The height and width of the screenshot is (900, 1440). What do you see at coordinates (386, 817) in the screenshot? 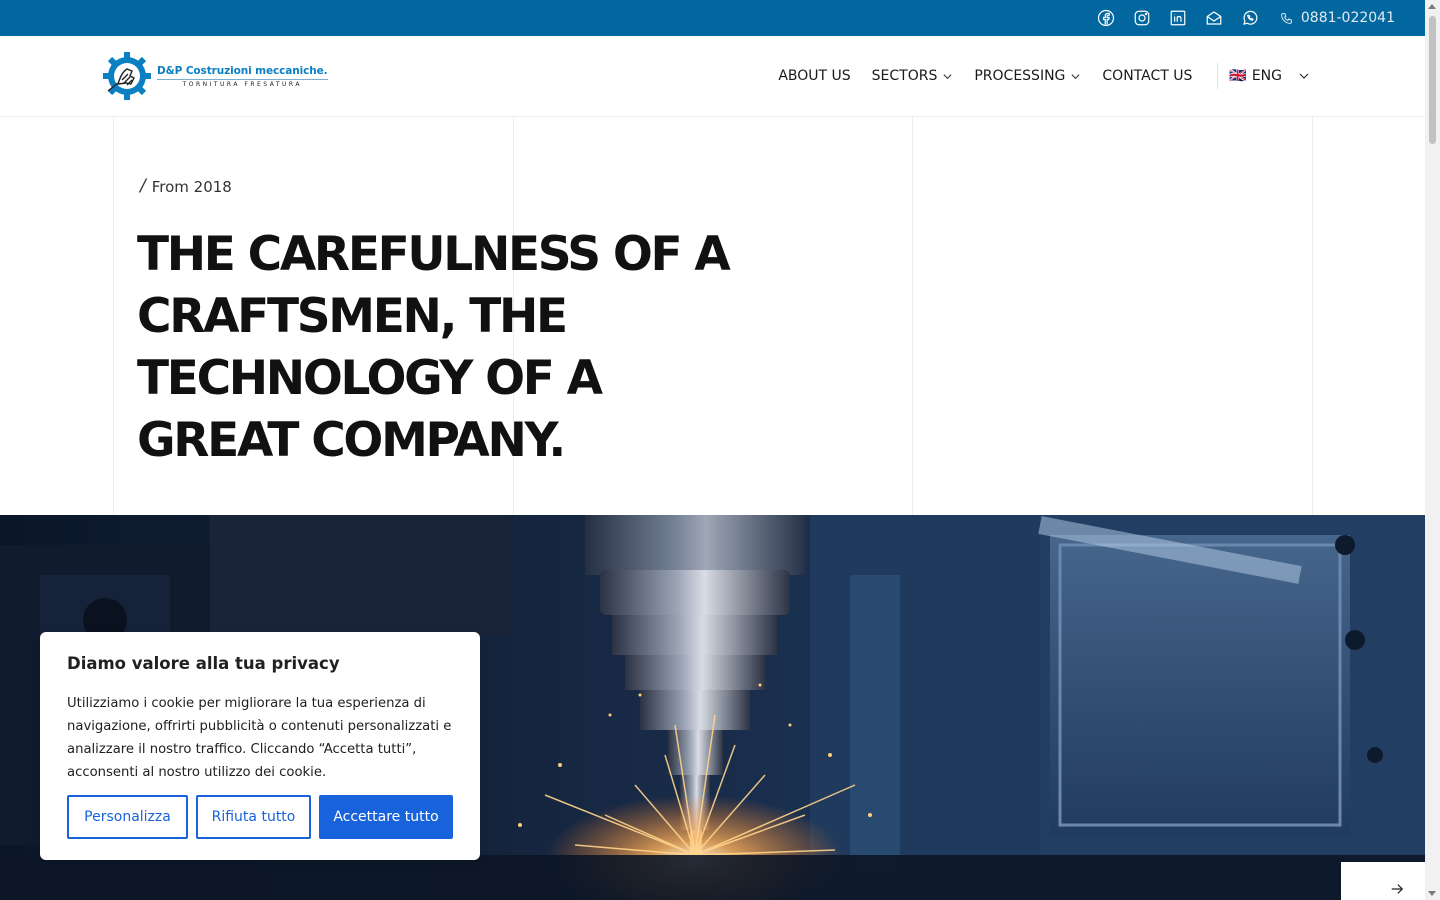
I see `accept-all-button: Accettare tutto` at bounding box center [386, 817].